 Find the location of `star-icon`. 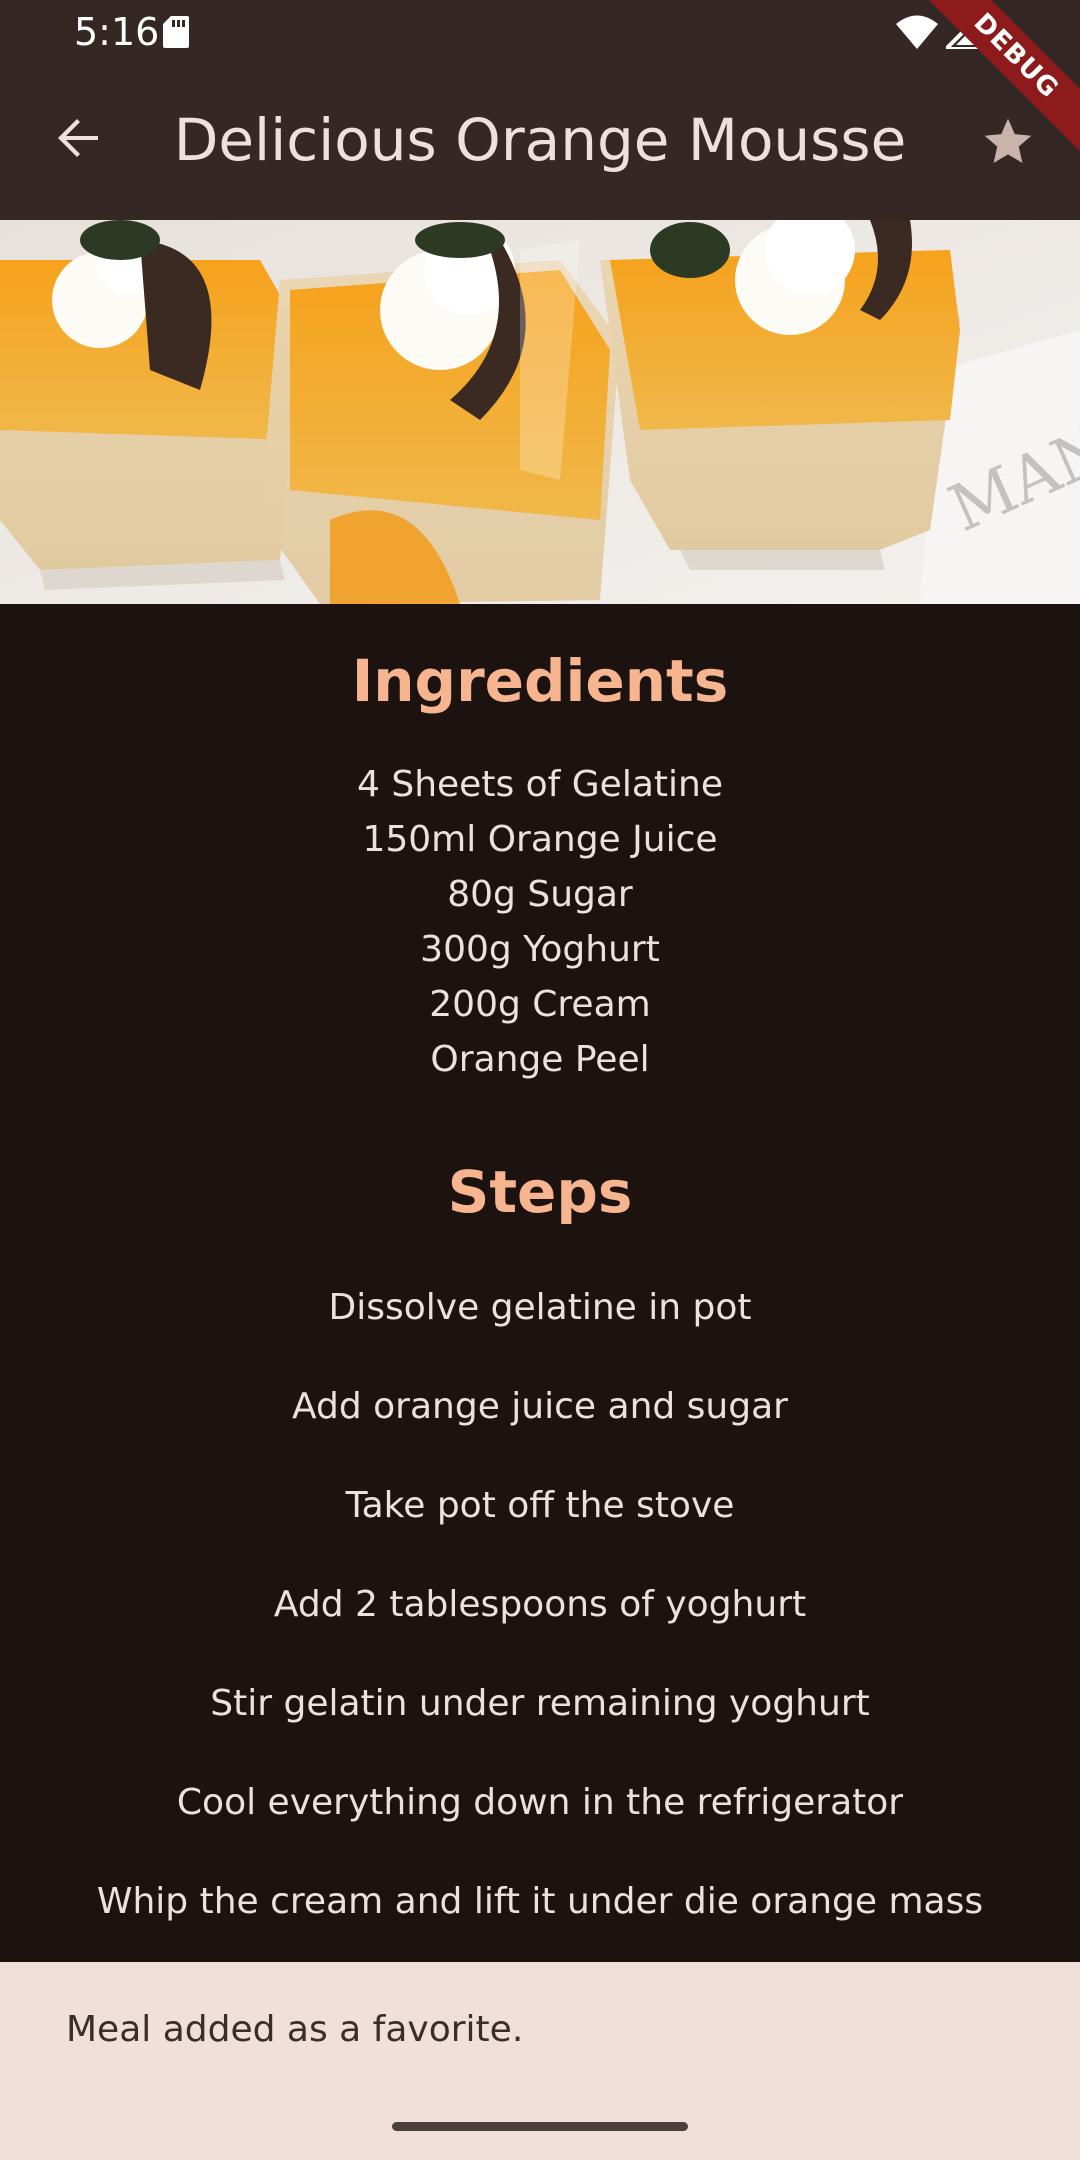

star-icon is located at coordinates (1008, 144).